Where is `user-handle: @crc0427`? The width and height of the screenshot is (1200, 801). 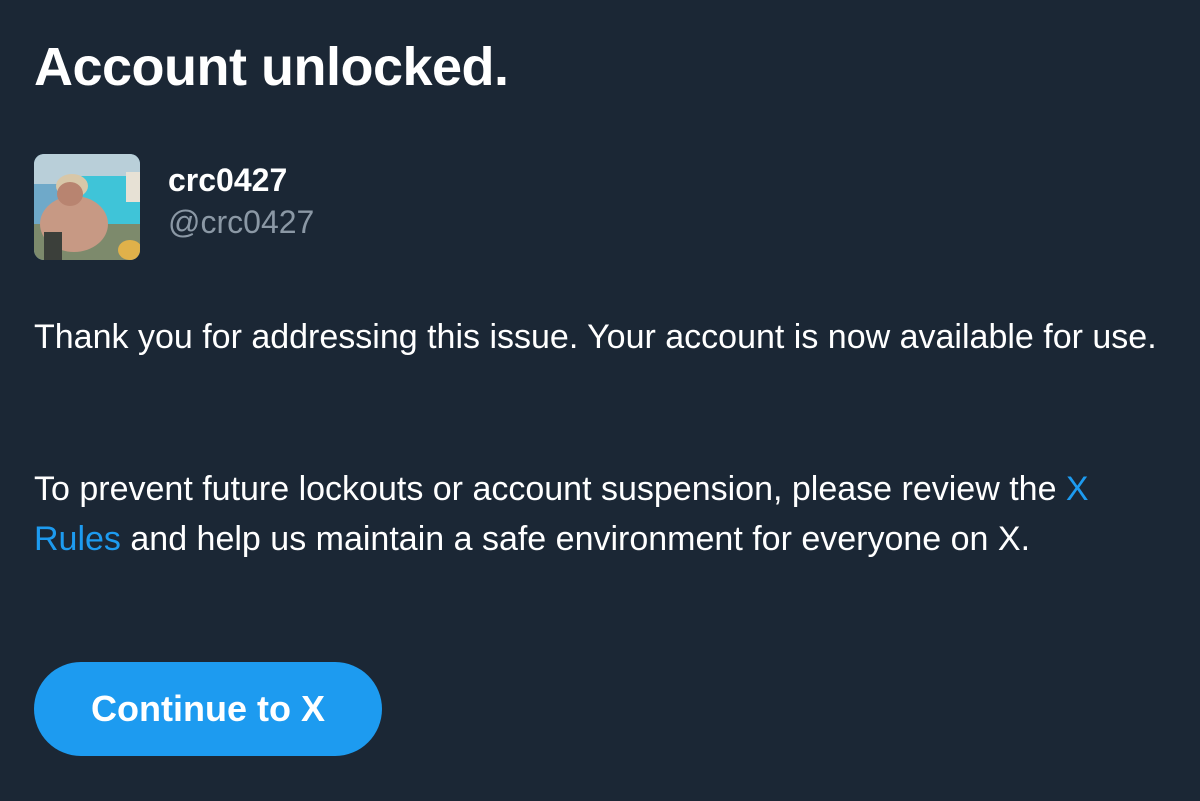
user-handle: @crc0427 is located at coordinates (241, 222).